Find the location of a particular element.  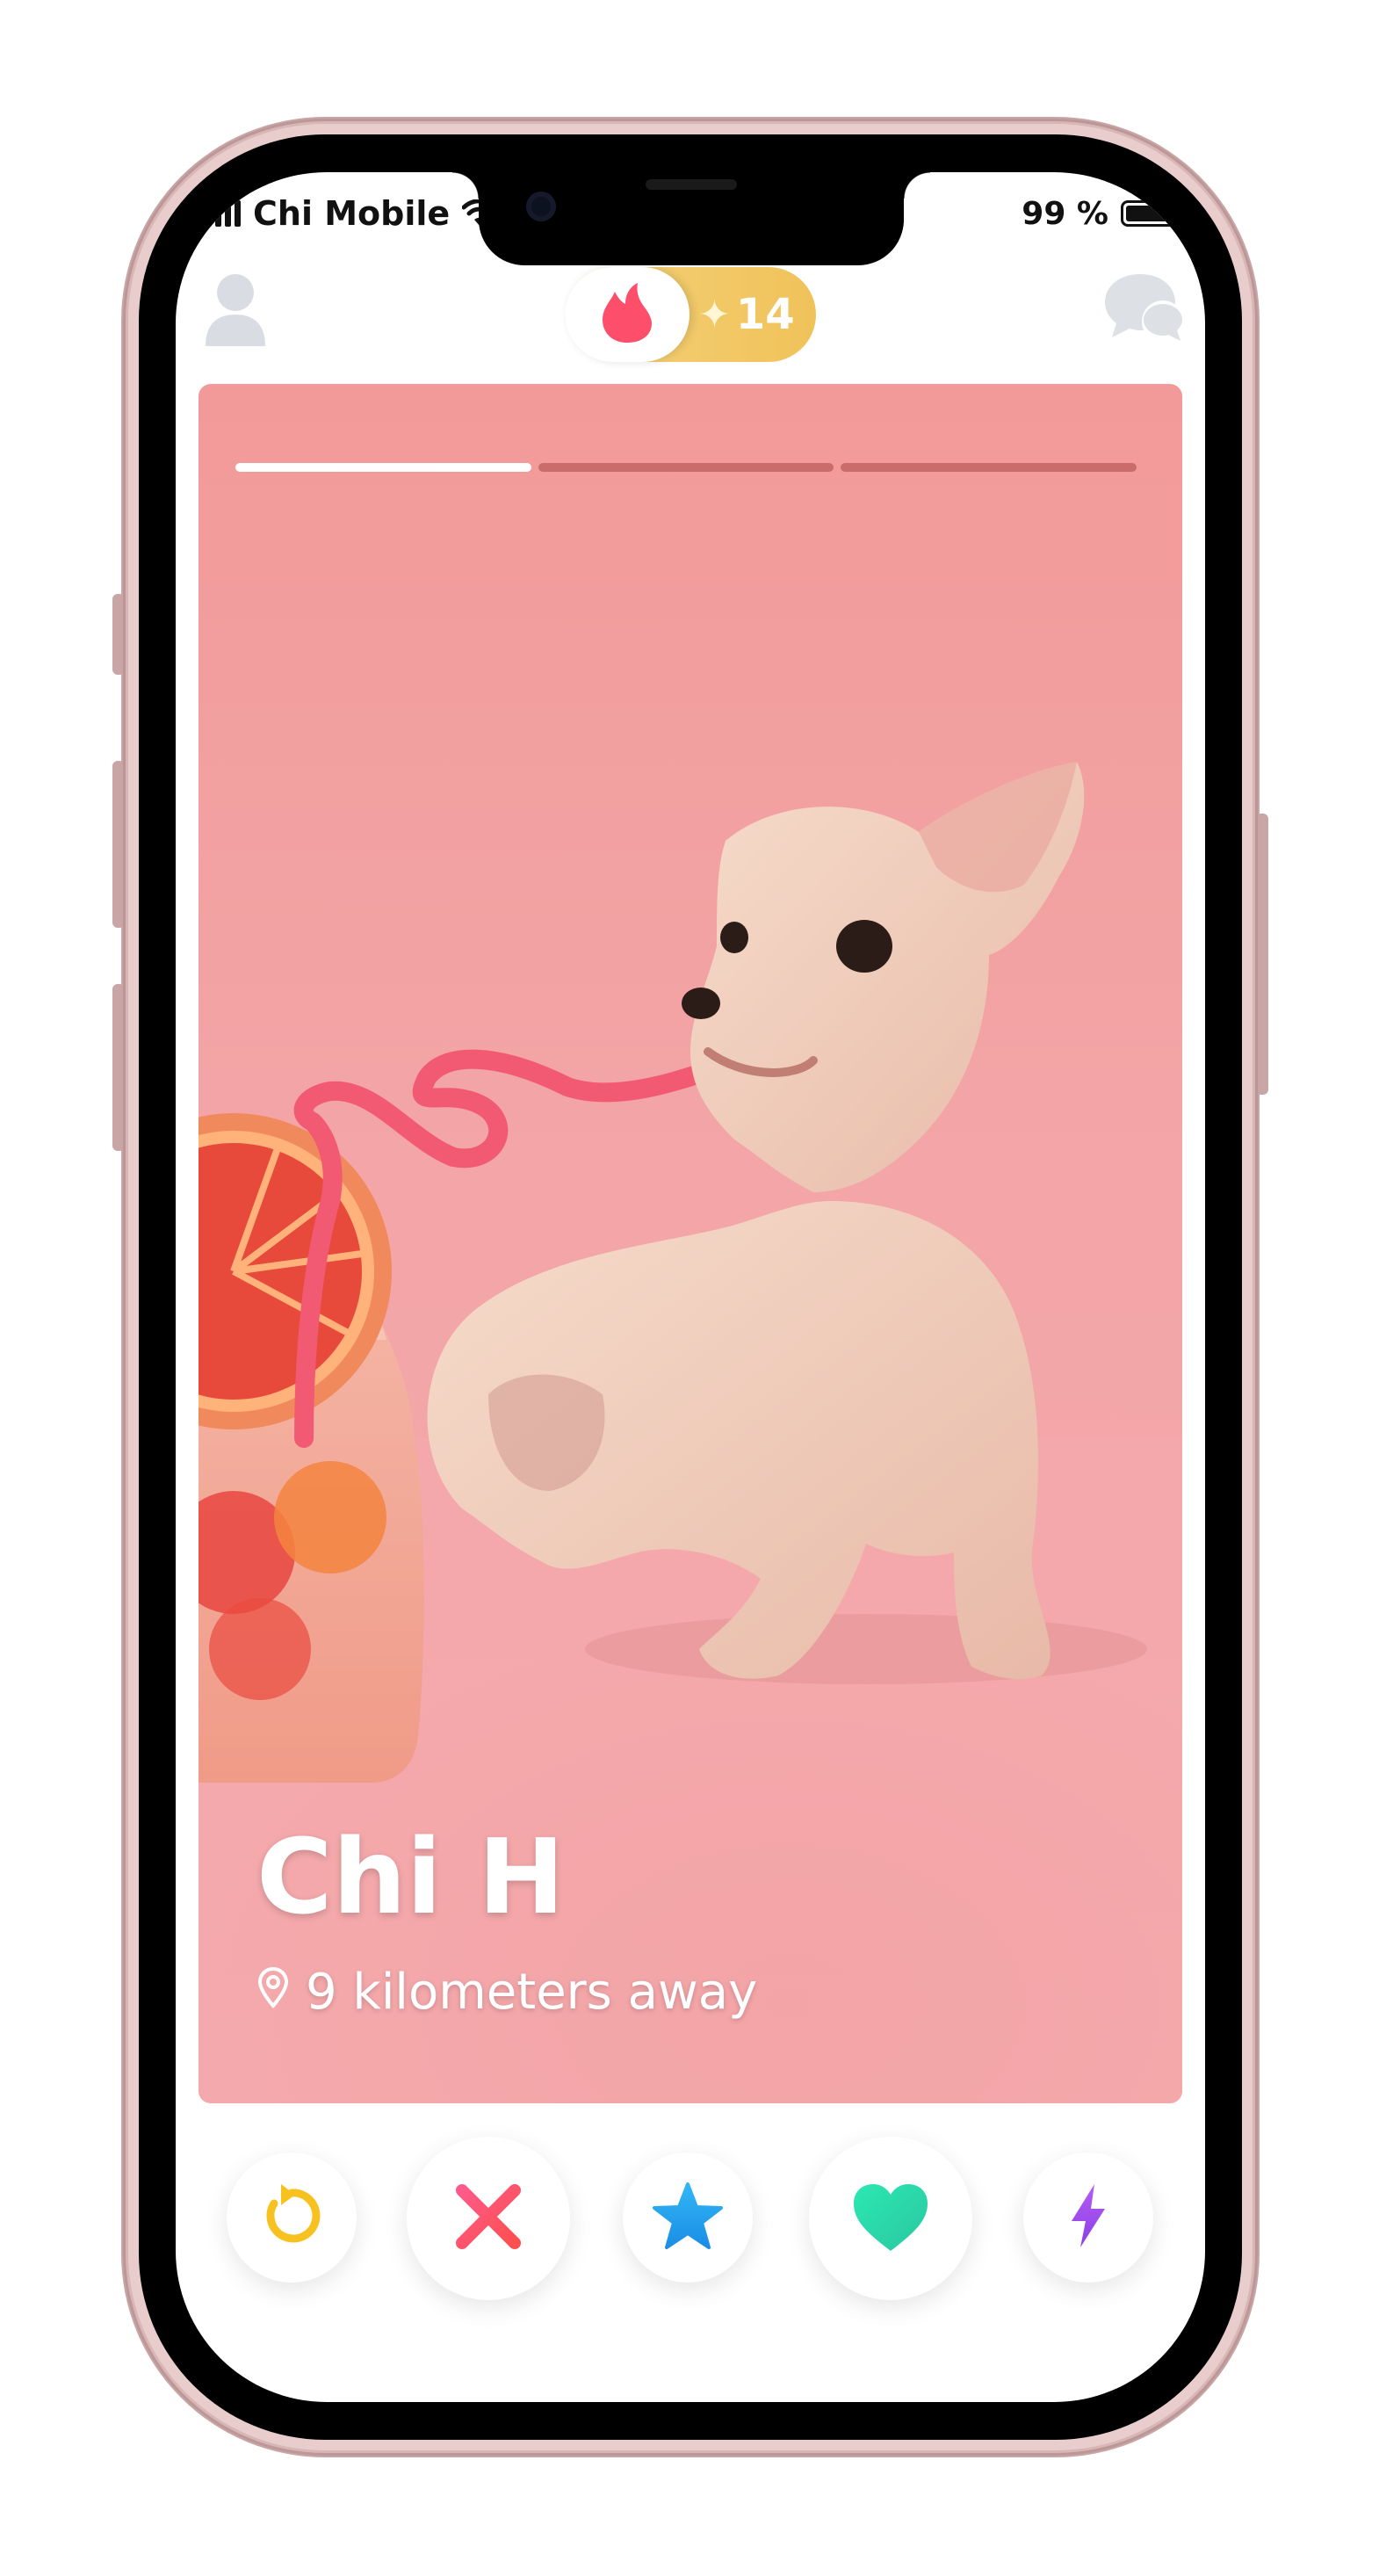

sparkle-icon: ✦ is located at coordinates (714, 314).